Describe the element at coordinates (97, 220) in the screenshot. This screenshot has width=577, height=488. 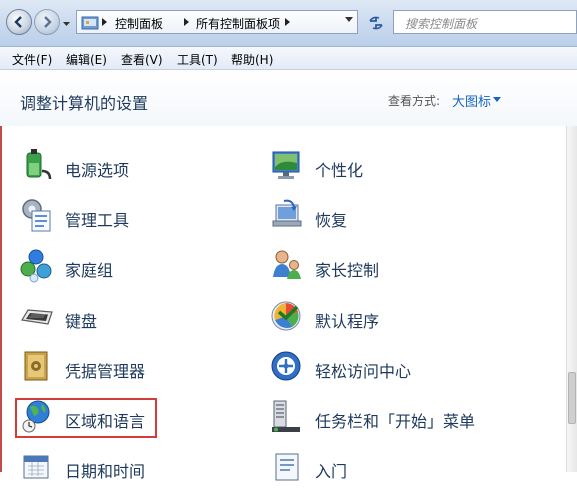
I see `item-label: 管理工具` at that location.